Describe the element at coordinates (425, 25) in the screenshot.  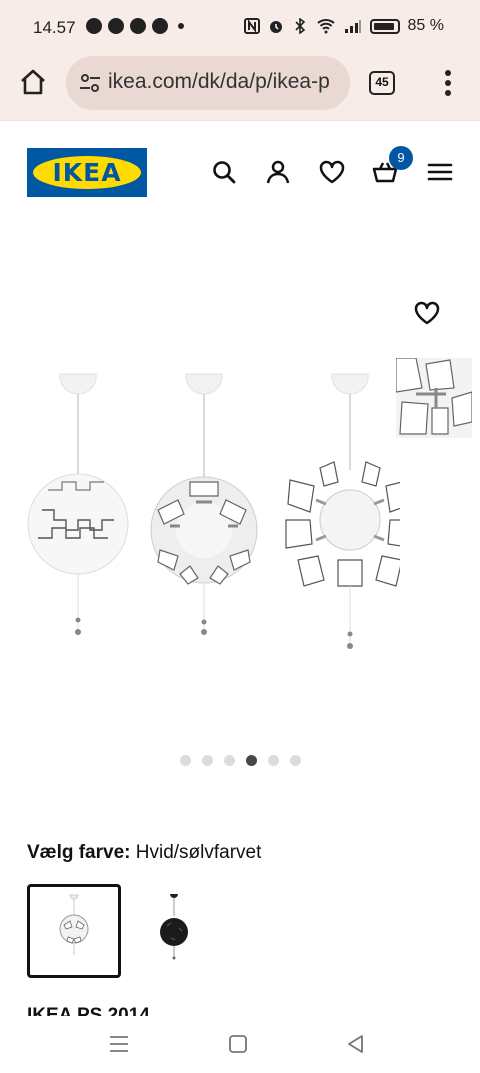
I see `battery-percent: 85 %` at that location.